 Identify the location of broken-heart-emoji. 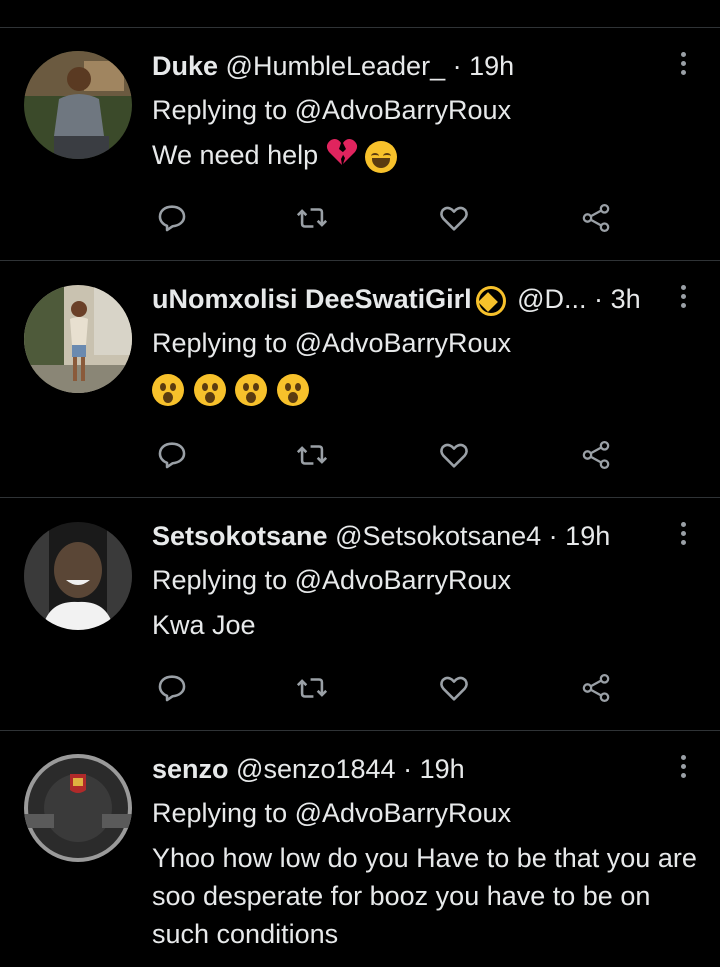
(342, 157).